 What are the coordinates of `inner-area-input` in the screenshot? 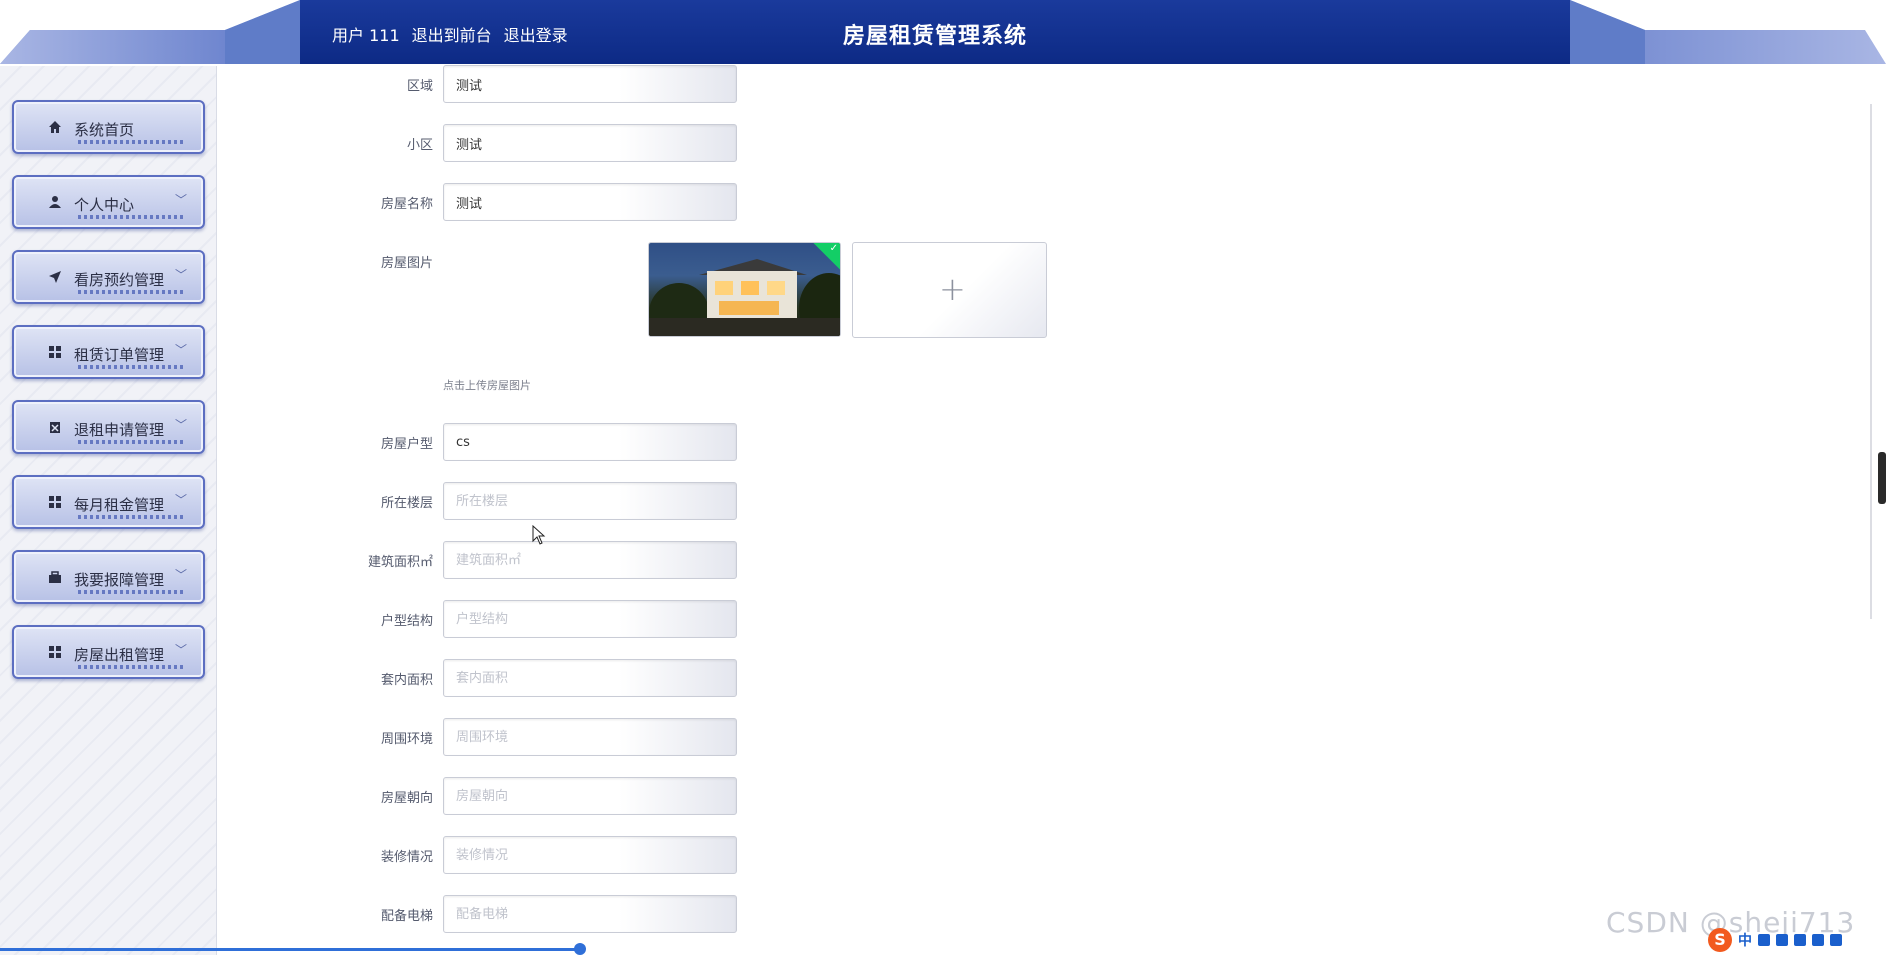 It's located at (590, 678).